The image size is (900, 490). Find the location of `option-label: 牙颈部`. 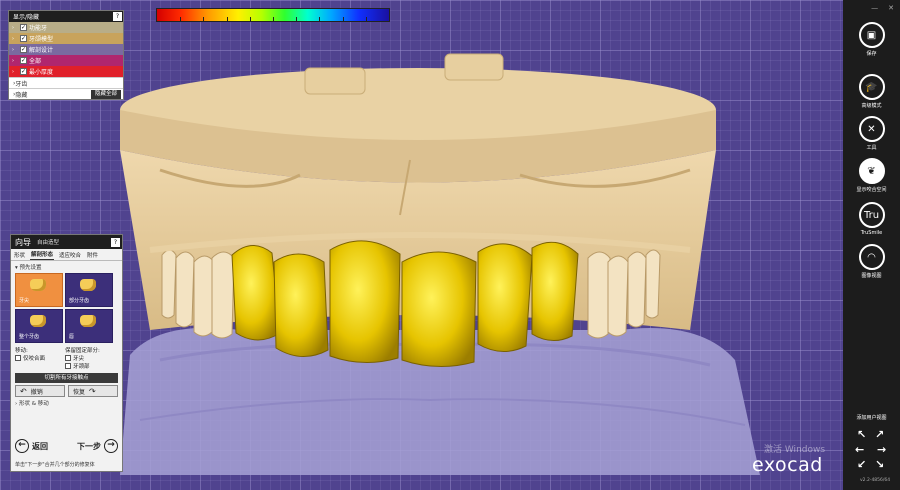

option-label: 牙颈部 is located at coordinates (81, 367).